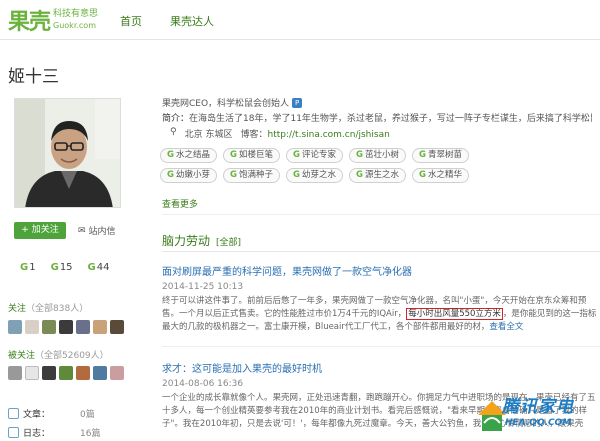 This screenshot has width=600, height=441. What do you see at coordinates (72, 356) in the screenshot?
I see `followers-count: （全部52609人）` at bounding box center [72, 356].